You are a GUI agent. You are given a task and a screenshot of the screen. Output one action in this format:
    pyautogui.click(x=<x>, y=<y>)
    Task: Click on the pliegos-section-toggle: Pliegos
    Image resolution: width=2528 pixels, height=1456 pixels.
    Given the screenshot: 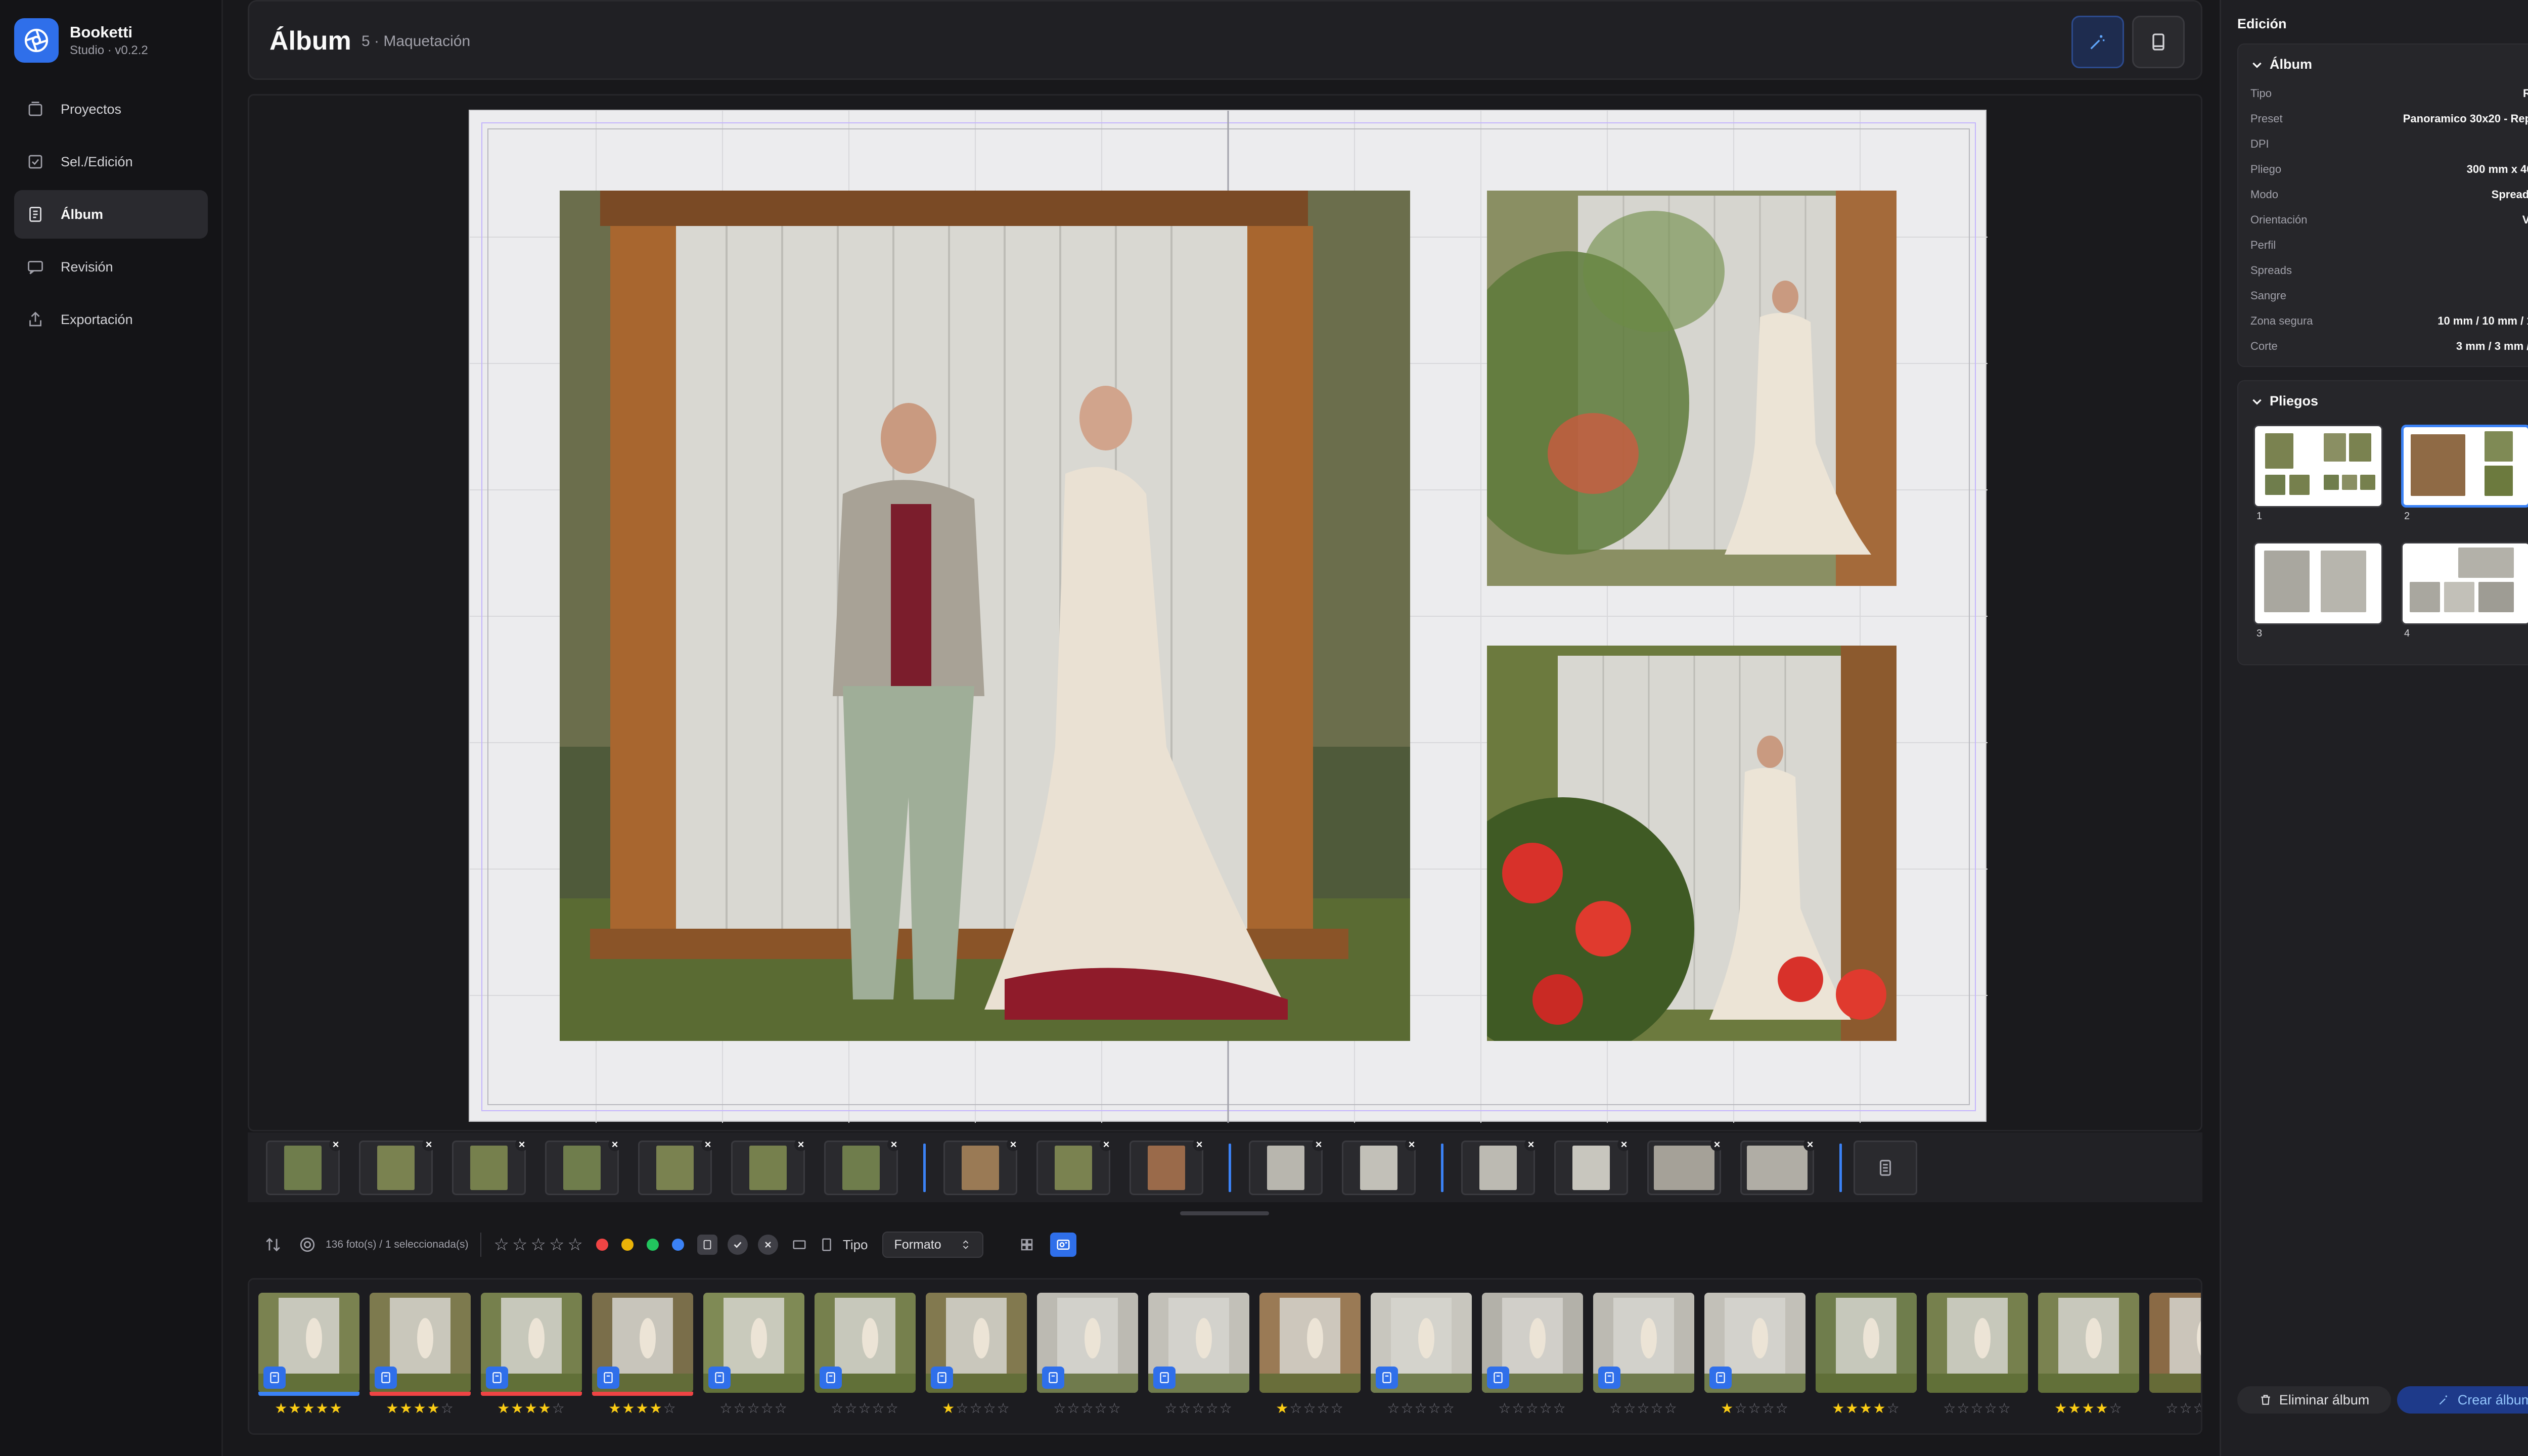 What is the action you would take?
    pyautogui.click(x=2284, y=401)
    